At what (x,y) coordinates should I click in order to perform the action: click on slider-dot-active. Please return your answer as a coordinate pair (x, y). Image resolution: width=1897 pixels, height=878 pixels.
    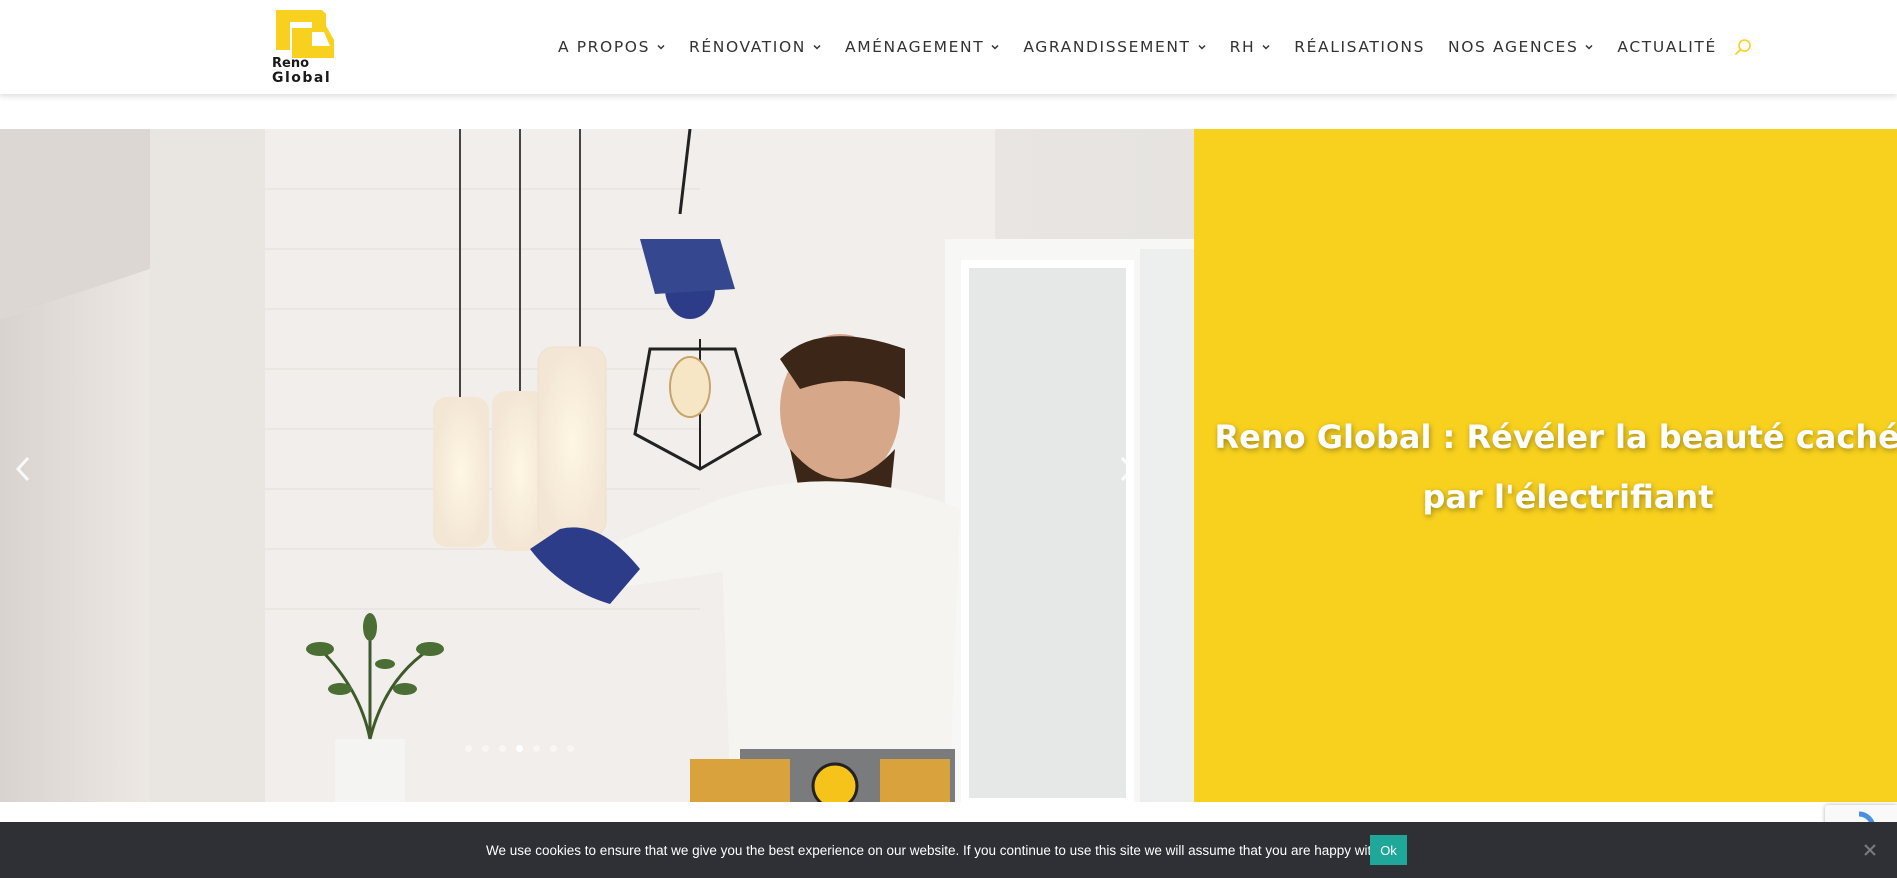
    Looking at the image, I should click on (519, 748).